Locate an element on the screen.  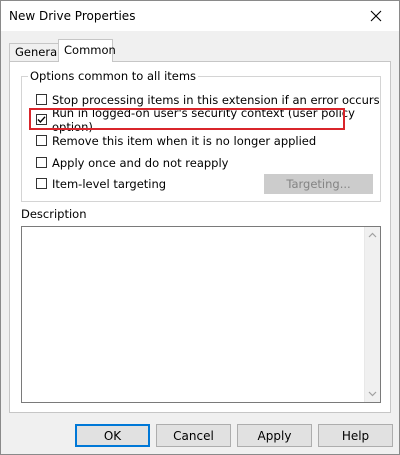
close-button is located at coordinates (376, 16).